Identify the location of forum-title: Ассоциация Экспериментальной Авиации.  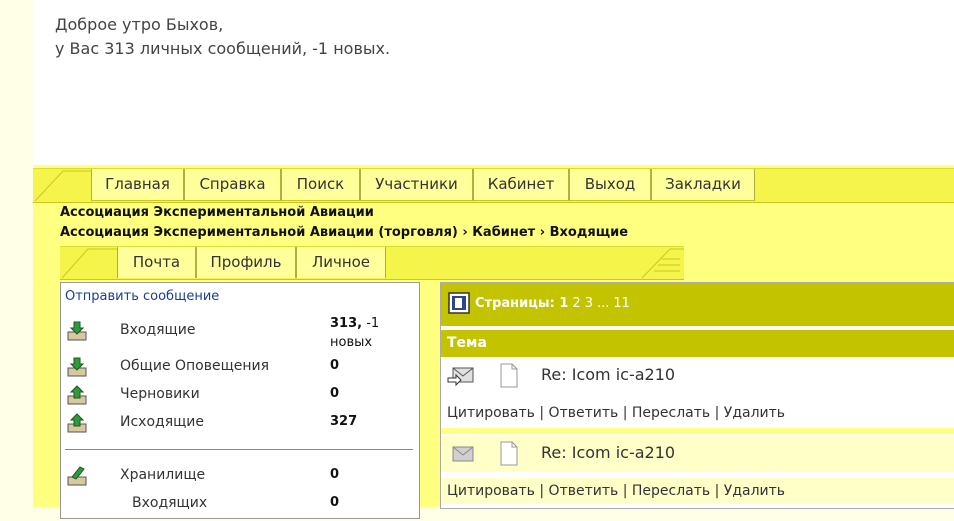
(217, 212).